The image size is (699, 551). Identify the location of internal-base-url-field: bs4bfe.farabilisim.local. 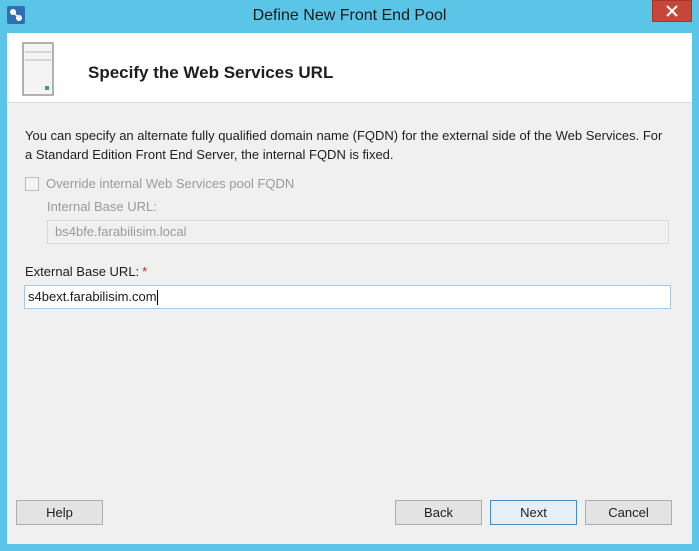
(358, 232).